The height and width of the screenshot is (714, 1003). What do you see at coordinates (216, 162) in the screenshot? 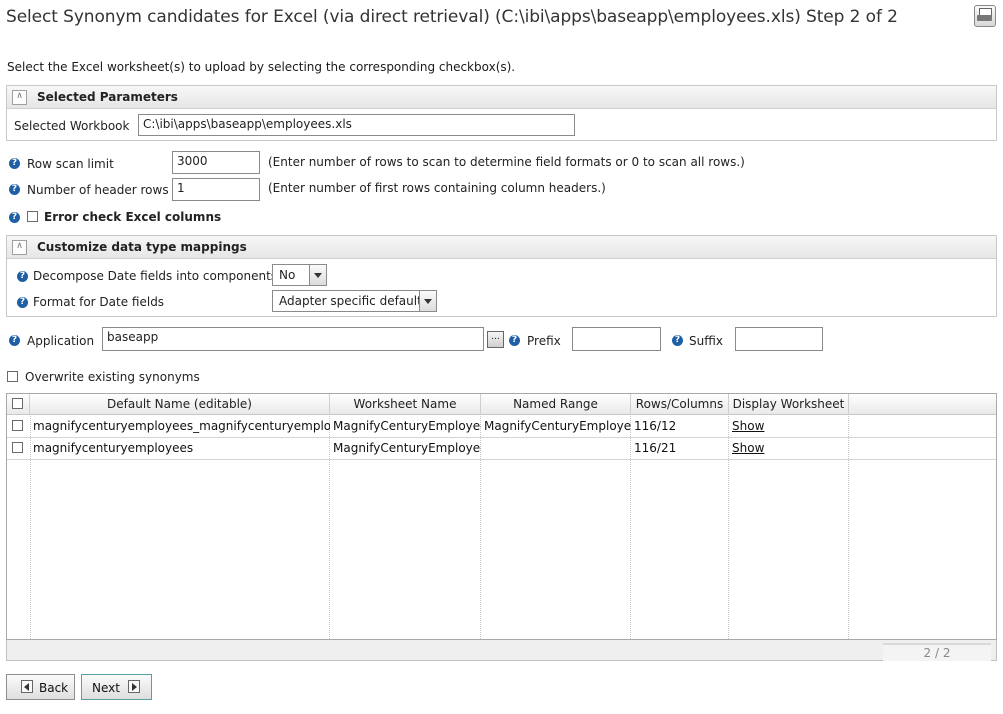
I see `row-scan-input: 3000` at bounding box center [216, 162].